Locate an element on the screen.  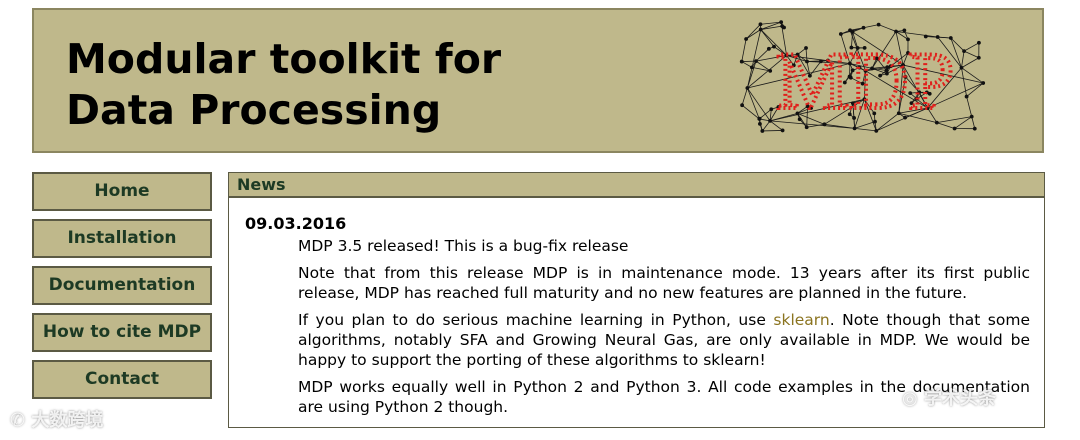
site-title: Modular toolkit for Data Processing is located at coordinates (283, 85).